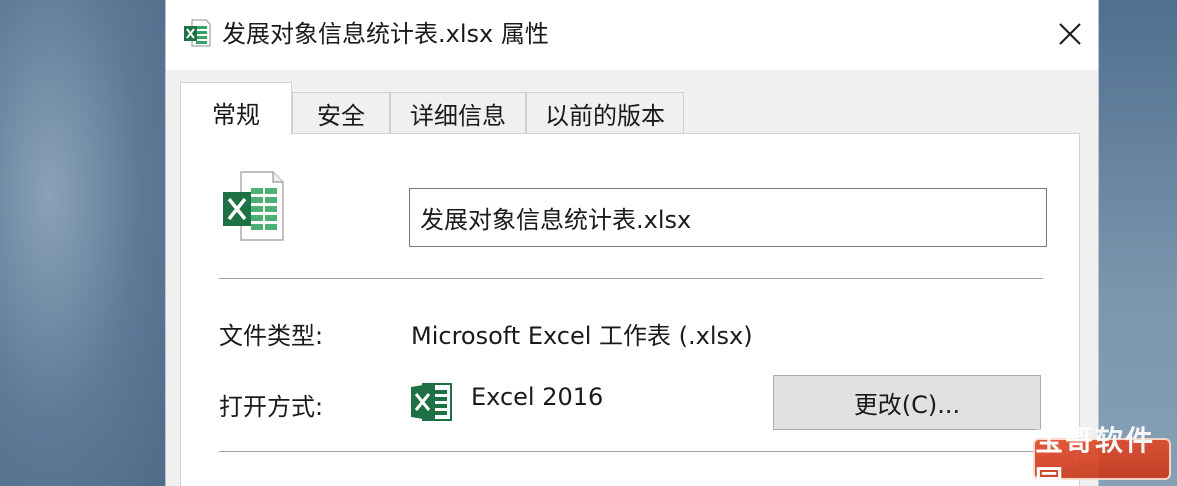  What do you see at coordinates (605, 116) in the screenshot?
I see `tab-previous-versions-label: 以前的版本` at bounding box center [605, 116].